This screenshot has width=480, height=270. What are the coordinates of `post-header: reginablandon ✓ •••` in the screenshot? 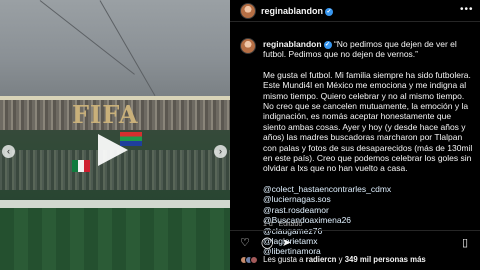 It's located at (355, 11).